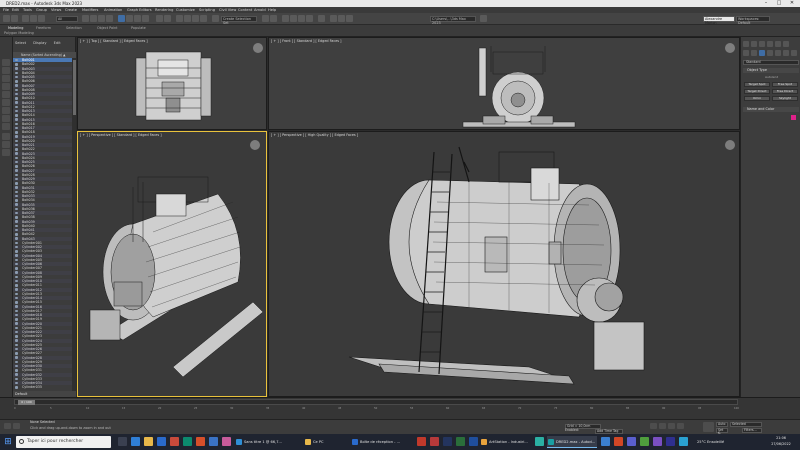 The width and height of the screenshot is (800, 450). Describe the element at coordinates (653, 426) in the screenshot. I see `go-to-start-icon` at that location.